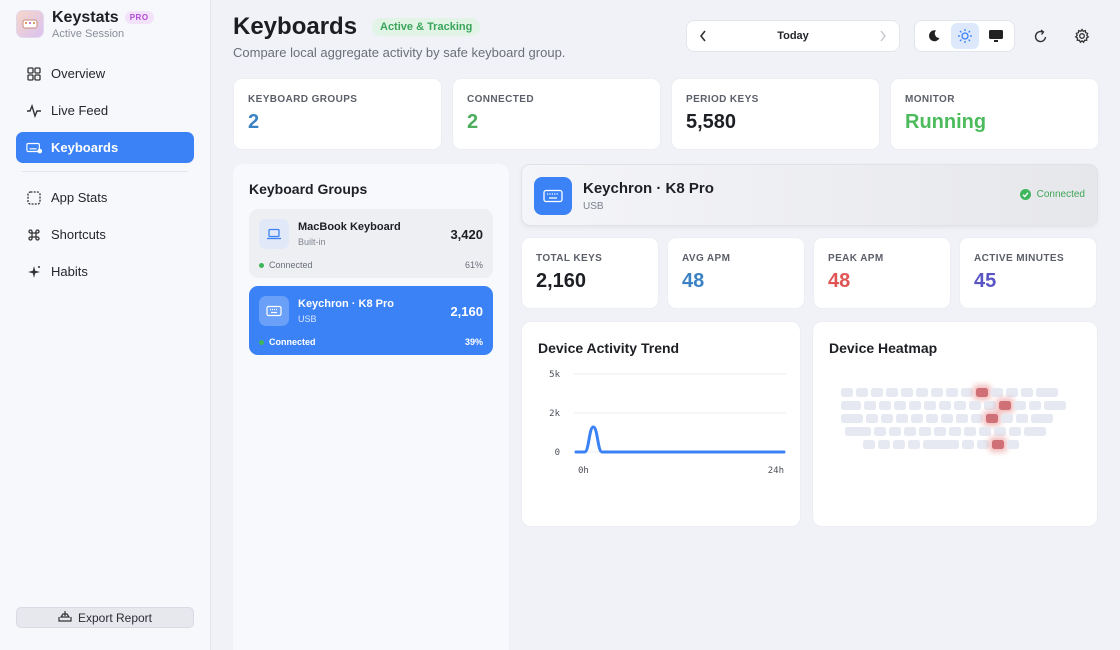  Describe the element at coordinates (593, 206) in the screenshot. I see `device-type: USB` at that location.